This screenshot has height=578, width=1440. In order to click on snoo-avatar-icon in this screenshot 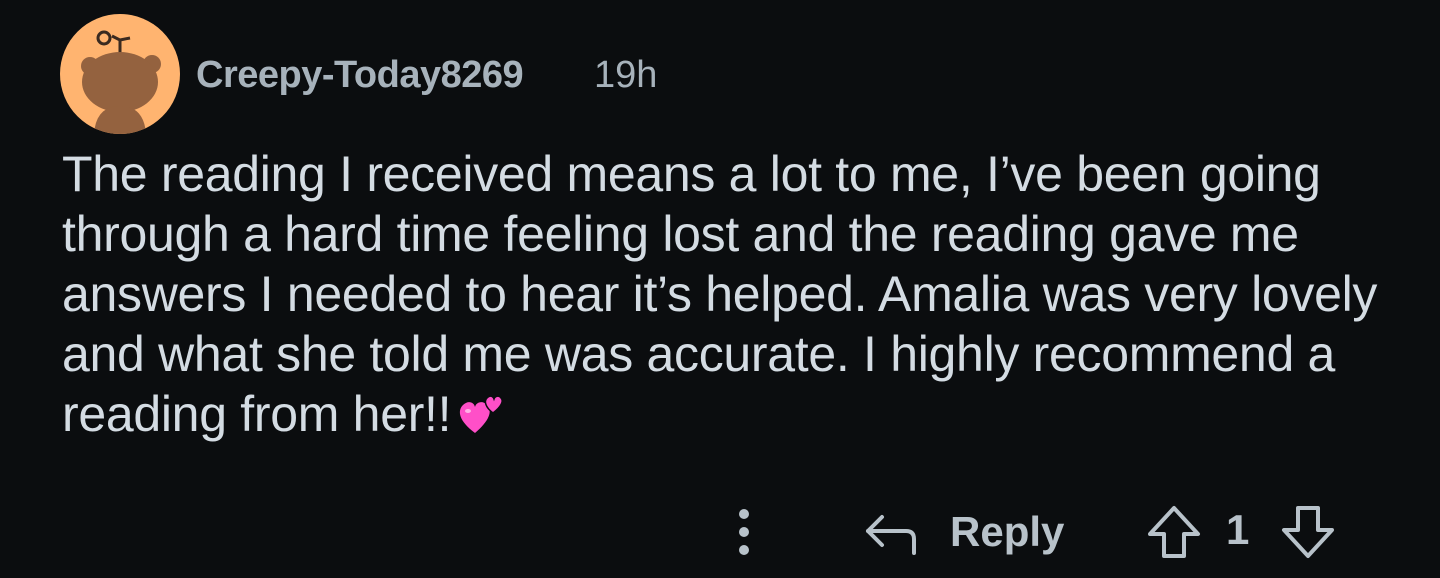, I will do `click(120, 74)`.